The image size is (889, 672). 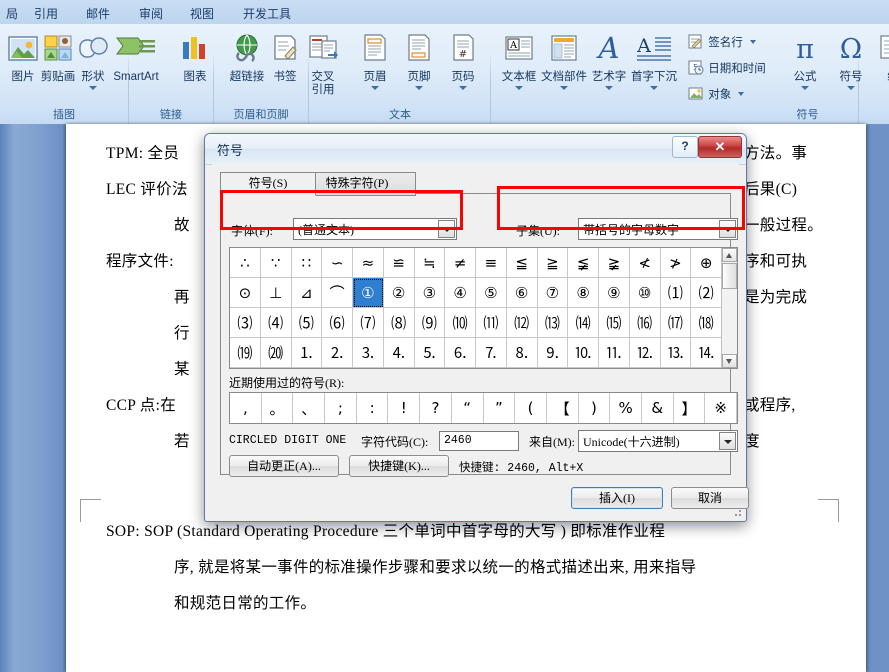 I want to click on symbol-cell: ⑵, so click(x=706, y=293).